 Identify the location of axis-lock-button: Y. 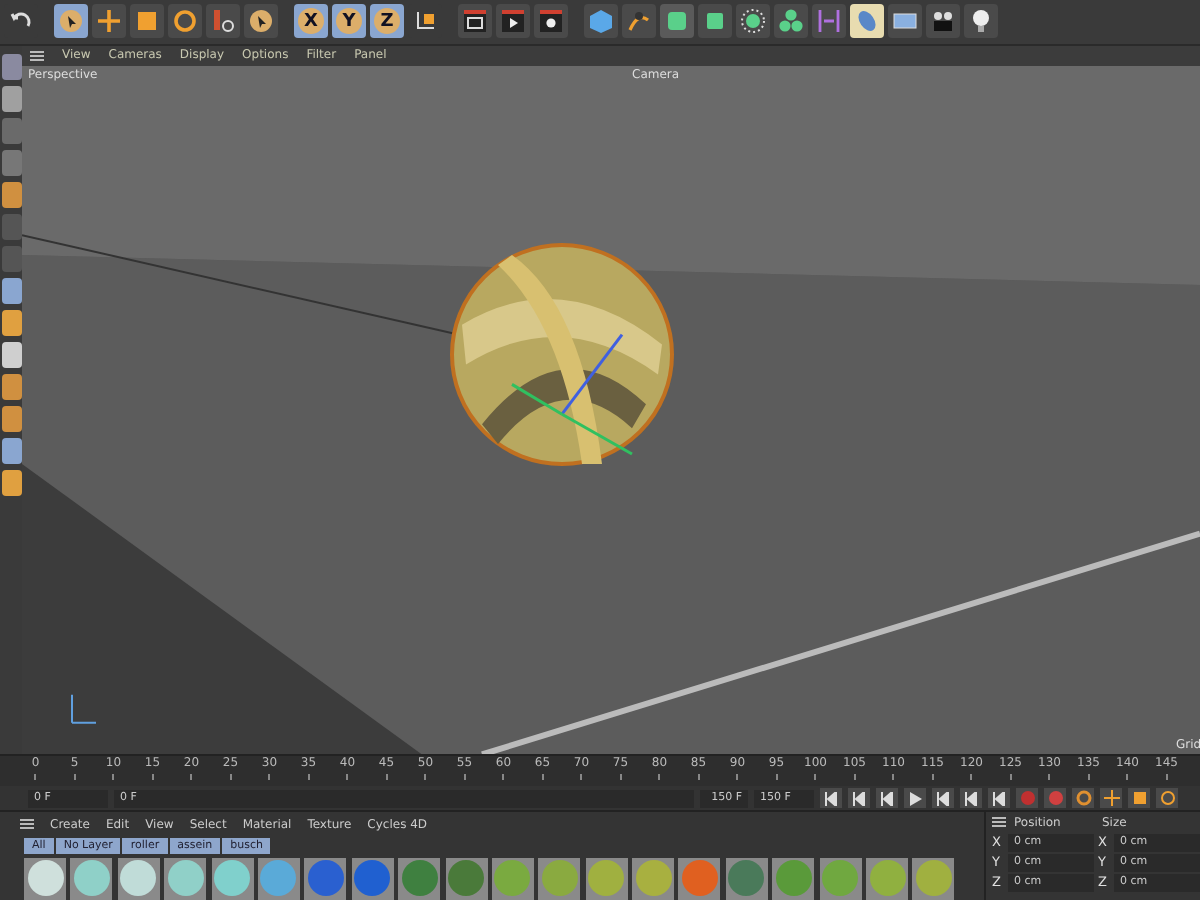
(349, 21).